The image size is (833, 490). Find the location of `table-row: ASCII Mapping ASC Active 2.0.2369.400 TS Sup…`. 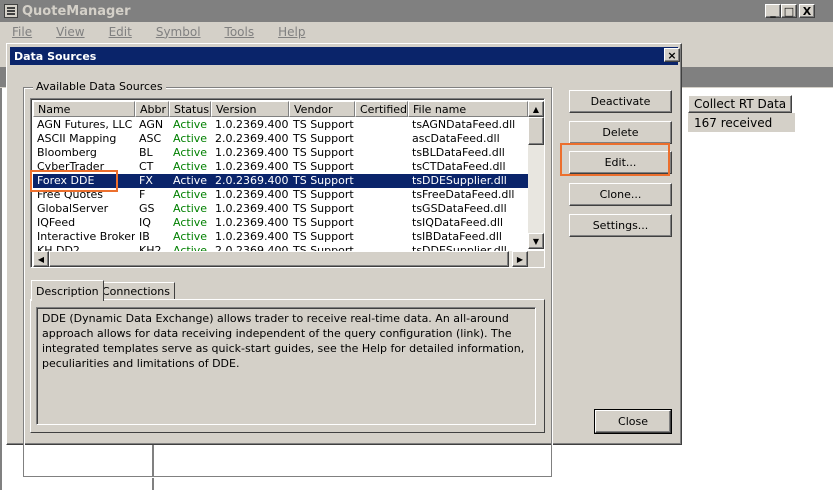

table-row: ASCII Mapping ASC Active 2.0.2369.400 TS Sup… is located at coordinates (280, 139).